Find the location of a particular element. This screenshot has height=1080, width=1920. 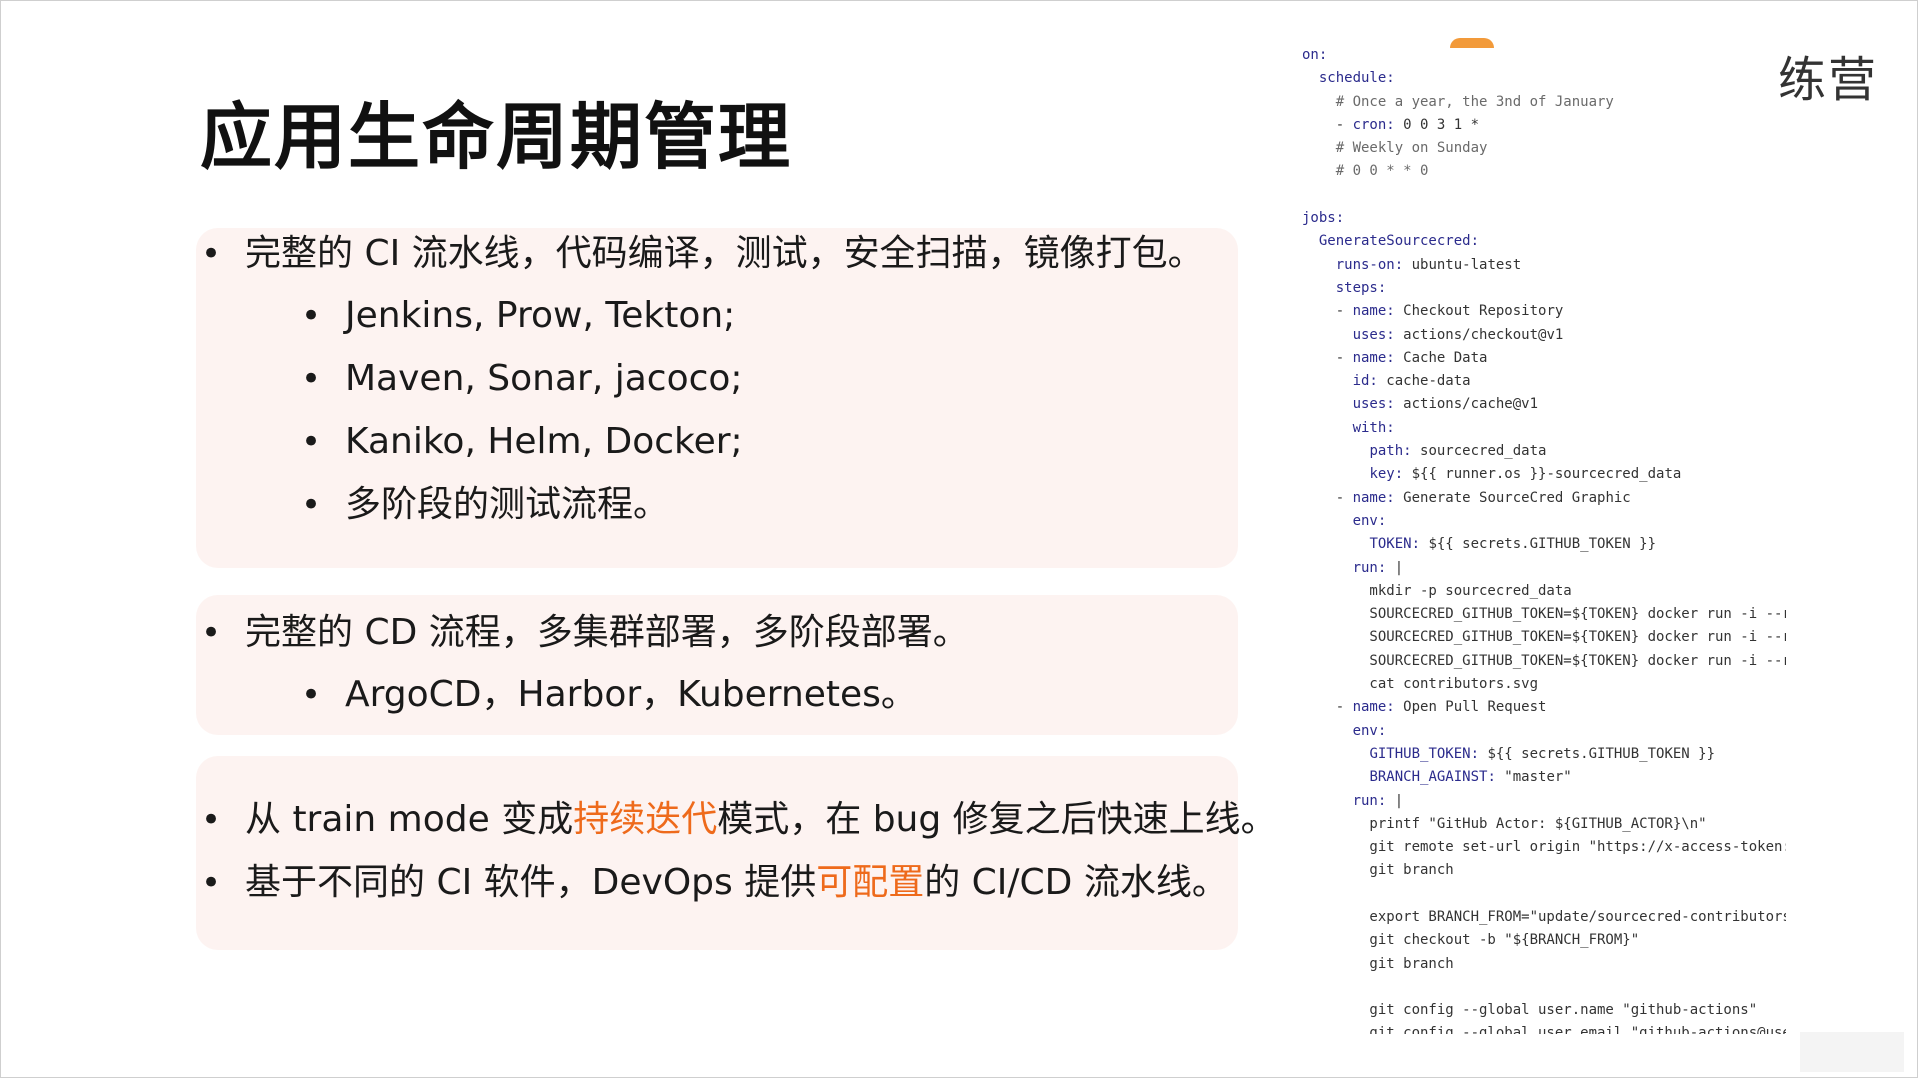

iteration-section-card is located at coordinates (717, 853).